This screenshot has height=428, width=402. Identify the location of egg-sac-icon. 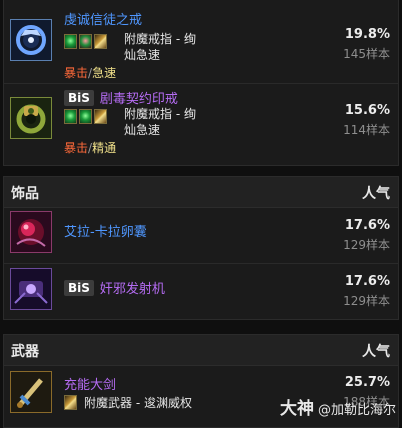
(31, 232).